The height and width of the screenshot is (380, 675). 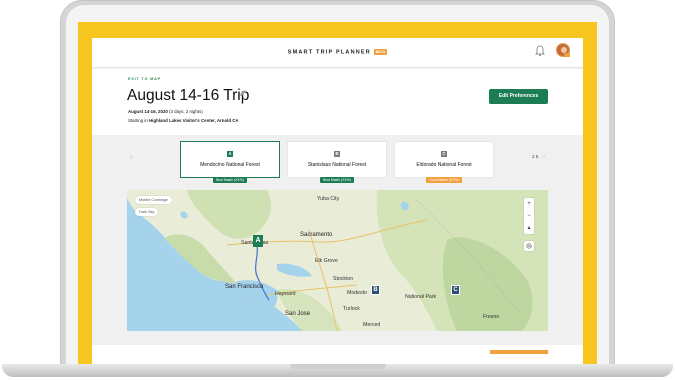 I want to click on city-label: Modesto, so click(x=357, y=293).